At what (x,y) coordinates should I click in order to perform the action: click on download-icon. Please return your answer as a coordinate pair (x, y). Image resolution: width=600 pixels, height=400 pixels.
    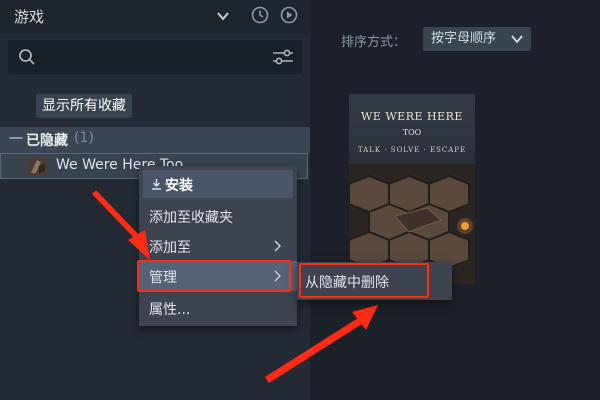
    Looking at the image, I should click on (156, 184).